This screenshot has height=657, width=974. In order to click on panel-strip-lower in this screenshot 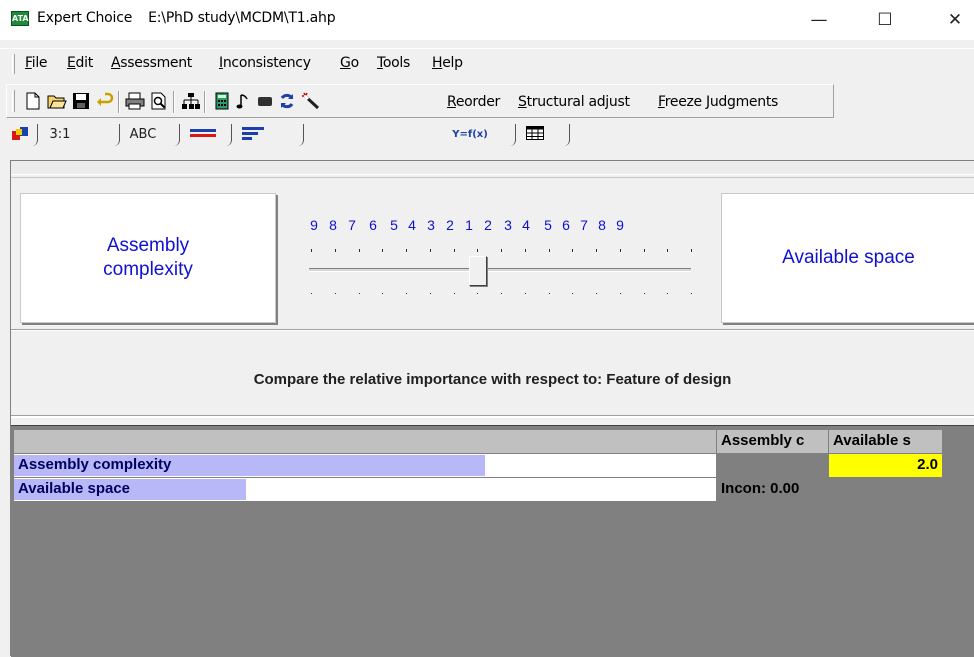, I will do `click(492, 179)`.